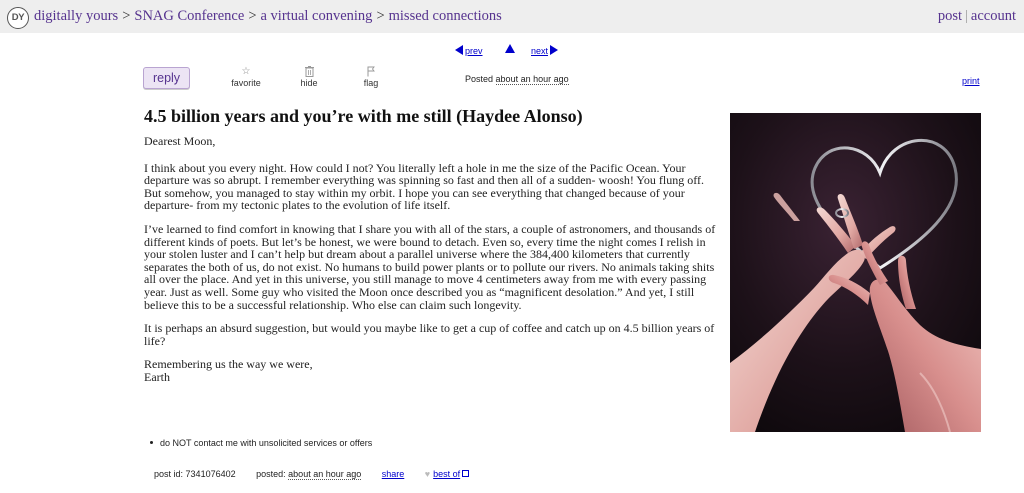 This screenshot has height=493, width=1024. I want to click on next-link: next, so click(545, 50).